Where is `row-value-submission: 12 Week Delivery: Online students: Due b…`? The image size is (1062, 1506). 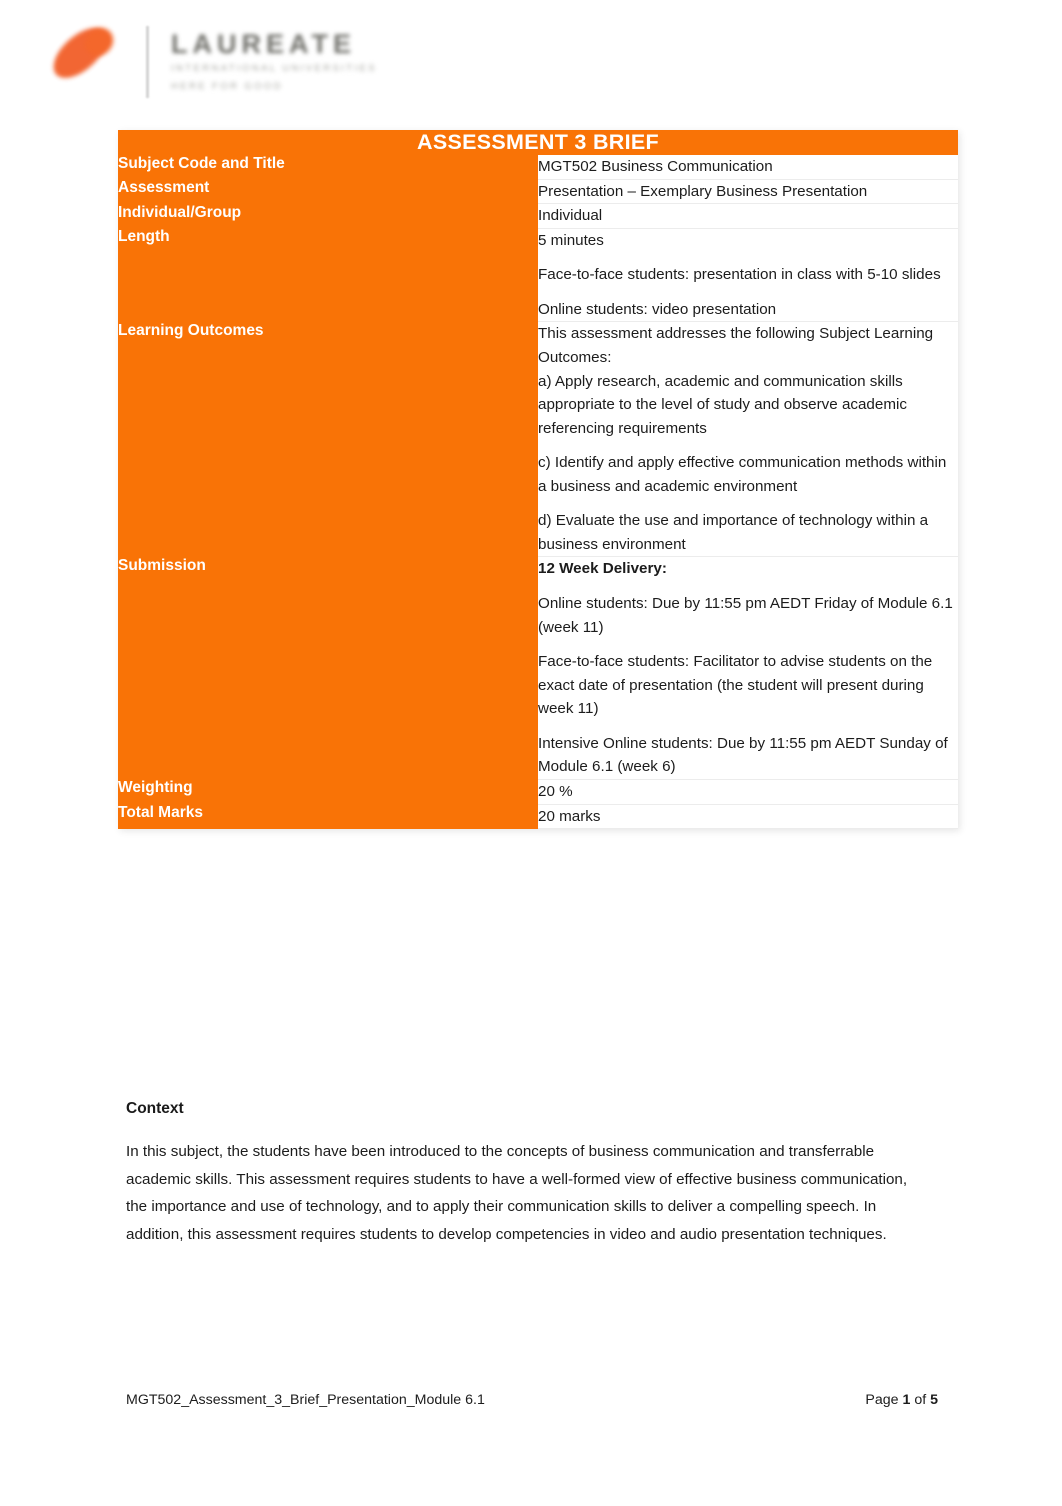
row-value-submission: 12 Week Delivery: Online students: Due b… is located at coordinates (748, 668).